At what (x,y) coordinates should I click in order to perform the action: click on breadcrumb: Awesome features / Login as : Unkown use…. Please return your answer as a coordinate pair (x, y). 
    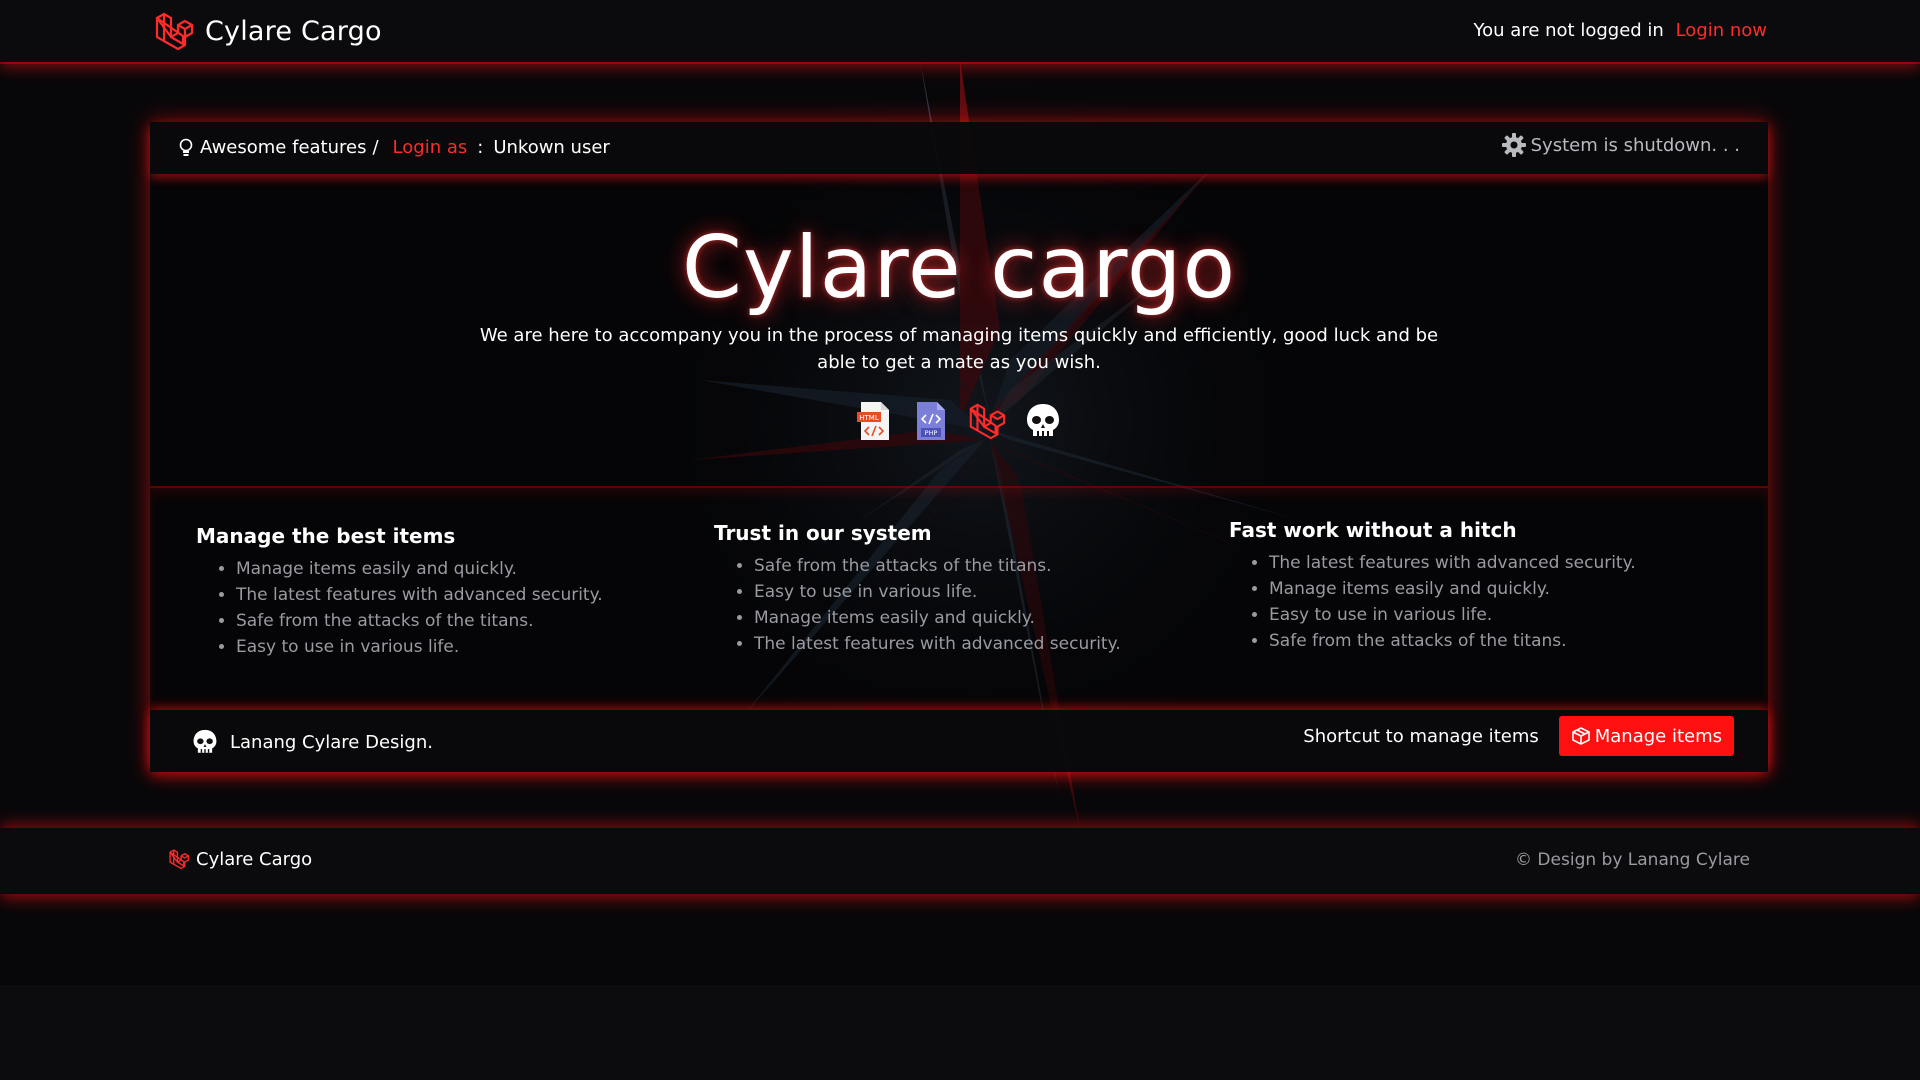
    Looking at the image, I should click on (394, 147).